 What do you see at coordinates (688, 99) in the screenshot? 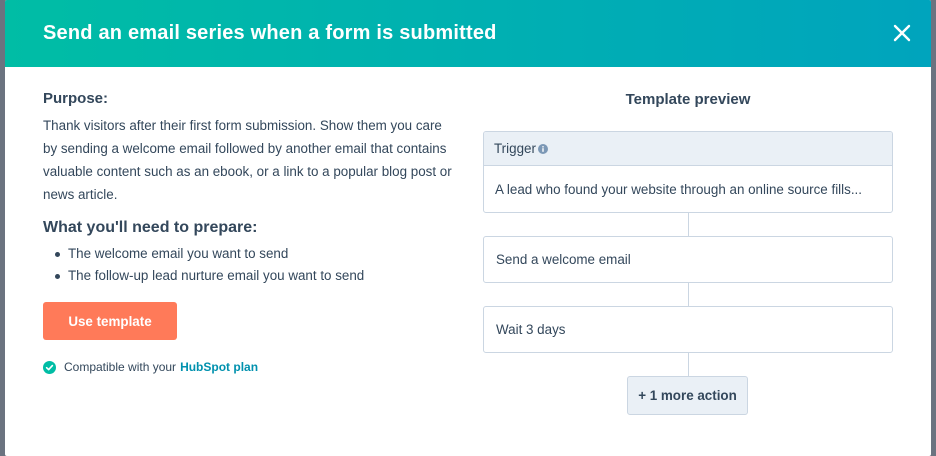
I see `preview-title: Template preview` at bounding box center [688, 99].